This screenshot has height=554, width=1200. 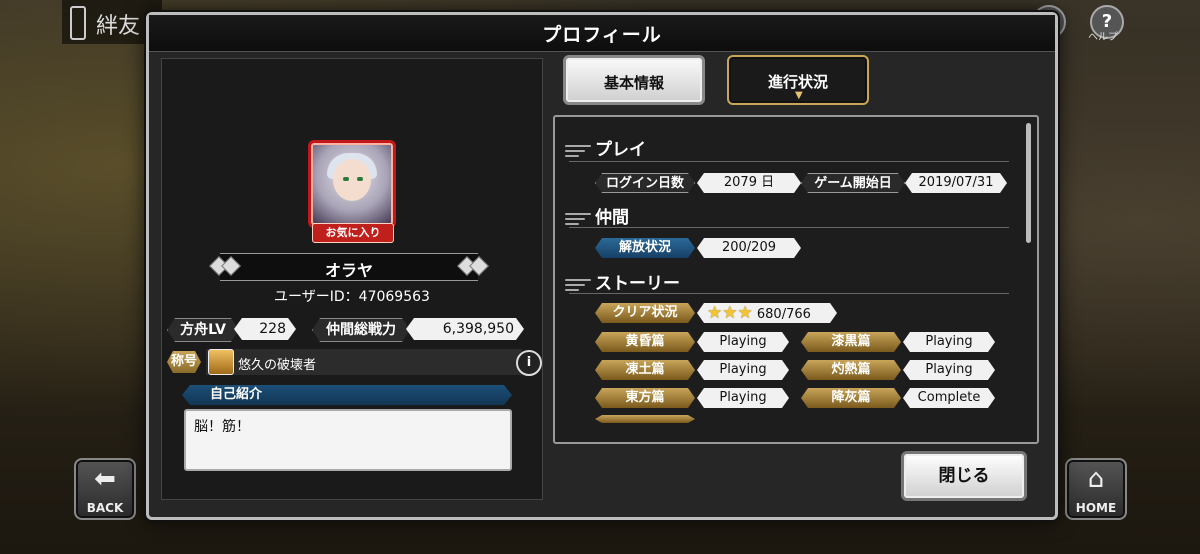 What do you see at coordinates (949, 398) in the screenshot?
I see `chapter-status: Complete` at bounding box center [949, 398].